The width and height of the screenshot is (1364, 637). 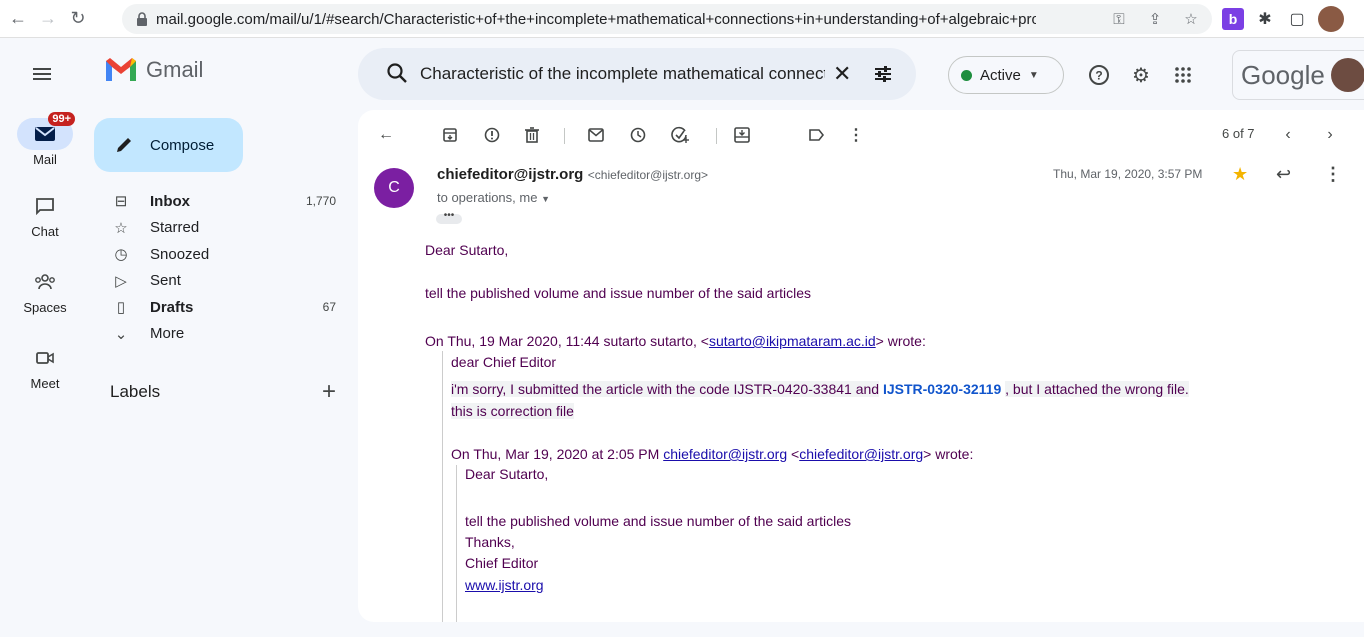 What do you see at coordinates (532, 135) in the screenshot?
I see `delete-trash-icon` at bounding box center [532, 135].